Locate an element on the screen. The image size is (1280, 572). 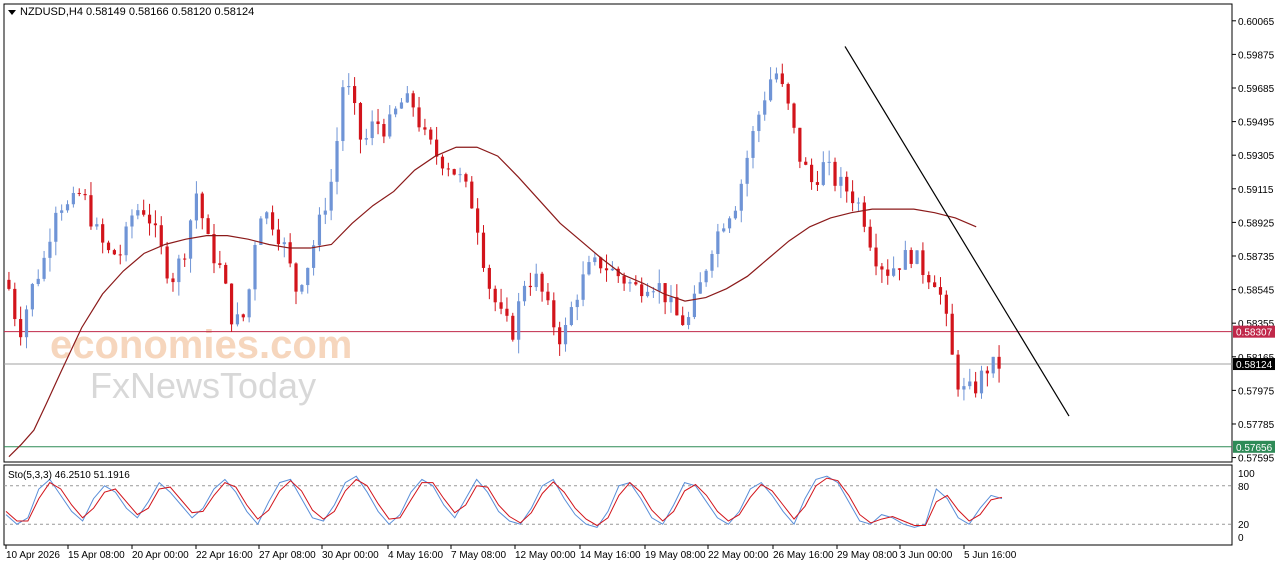
stochastic-label: Sto(5,3,3) 46.2510 51.1916 is located at coordinates (69, 475).